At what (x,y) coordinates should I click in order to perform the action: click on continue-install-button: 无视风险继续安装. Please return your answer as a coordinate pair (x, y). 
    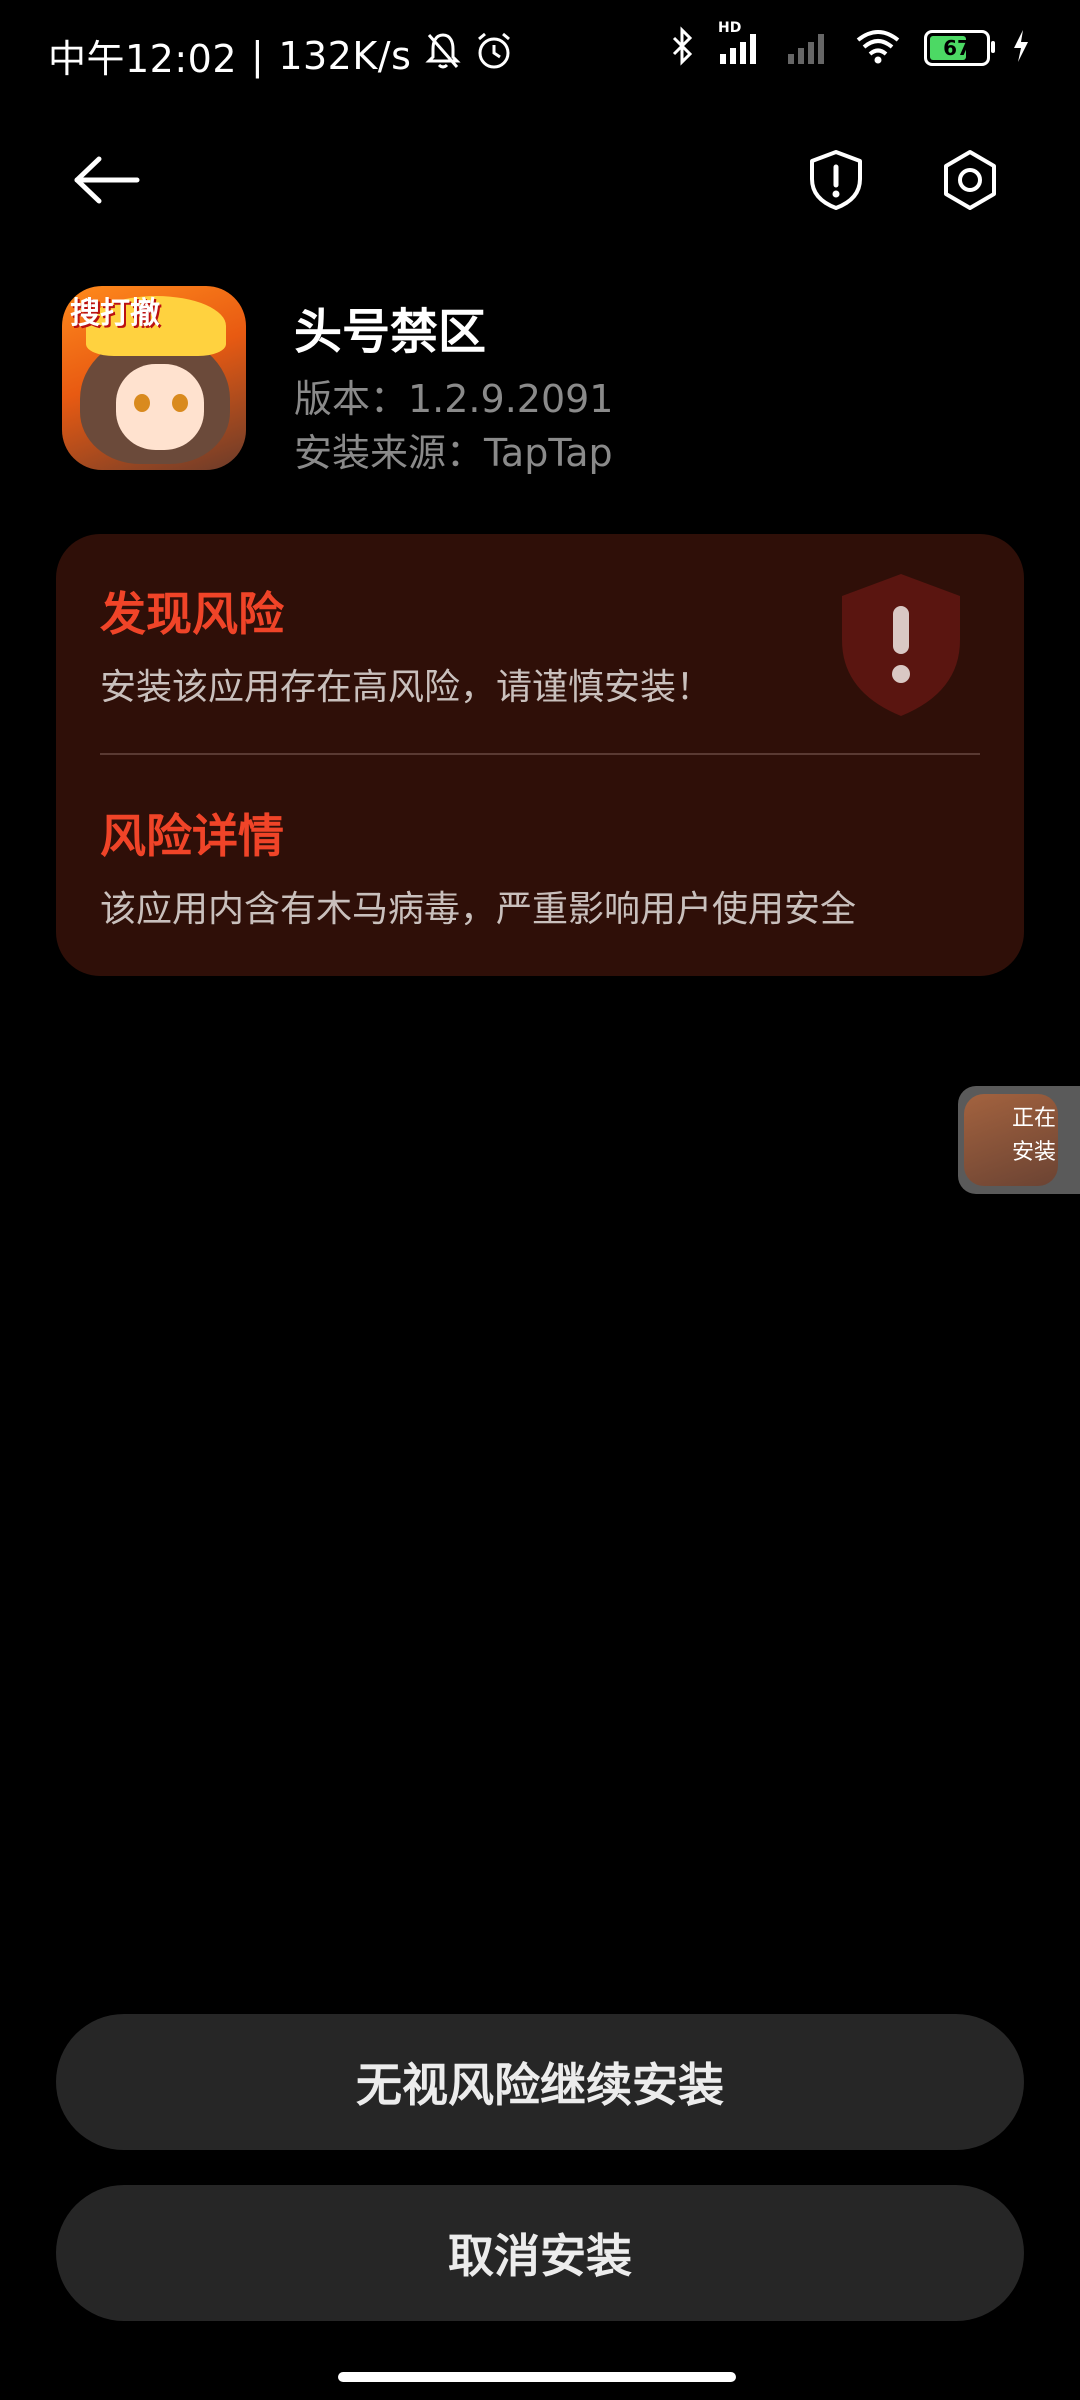
    Looking at the image, I should click on (540, 2082).